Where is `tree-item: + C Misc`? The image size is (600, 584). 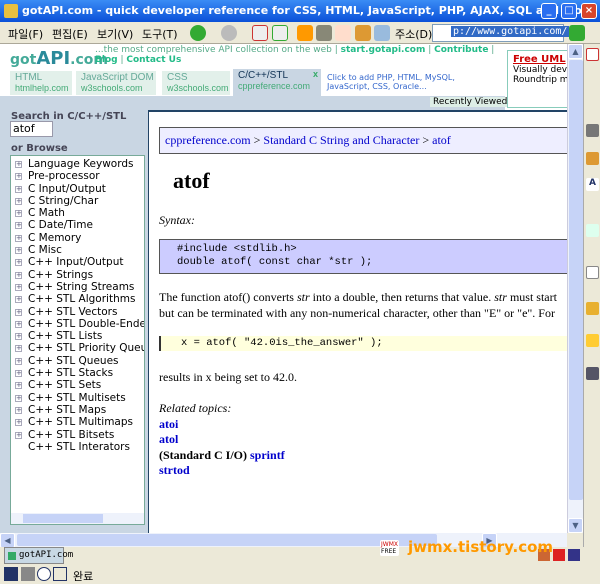 tree-item: + C Misc is located at coordinates (77, 250).